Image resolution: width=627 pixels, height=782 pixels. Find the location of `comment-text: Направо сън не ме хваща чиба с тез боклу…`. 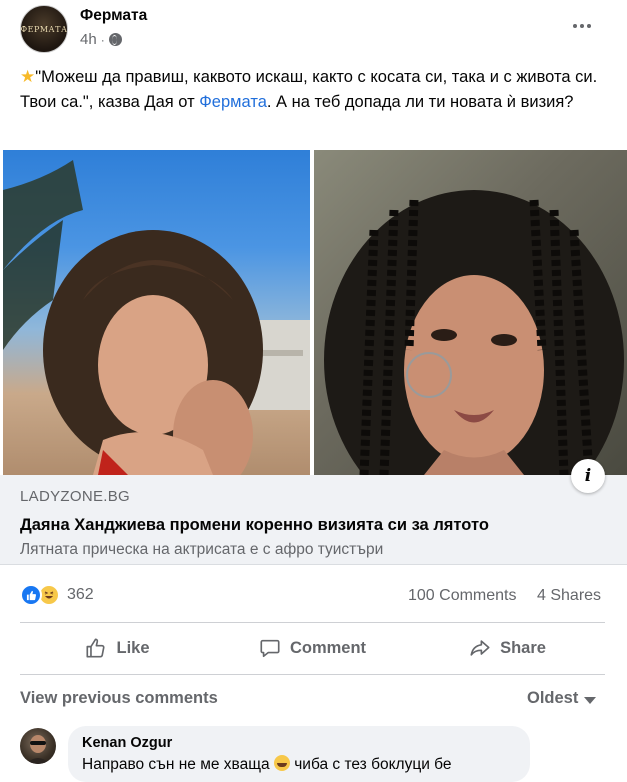

comment-text: Направо сън не ме хваща чиба с тез боклу… is located at coordinates (299, 764).